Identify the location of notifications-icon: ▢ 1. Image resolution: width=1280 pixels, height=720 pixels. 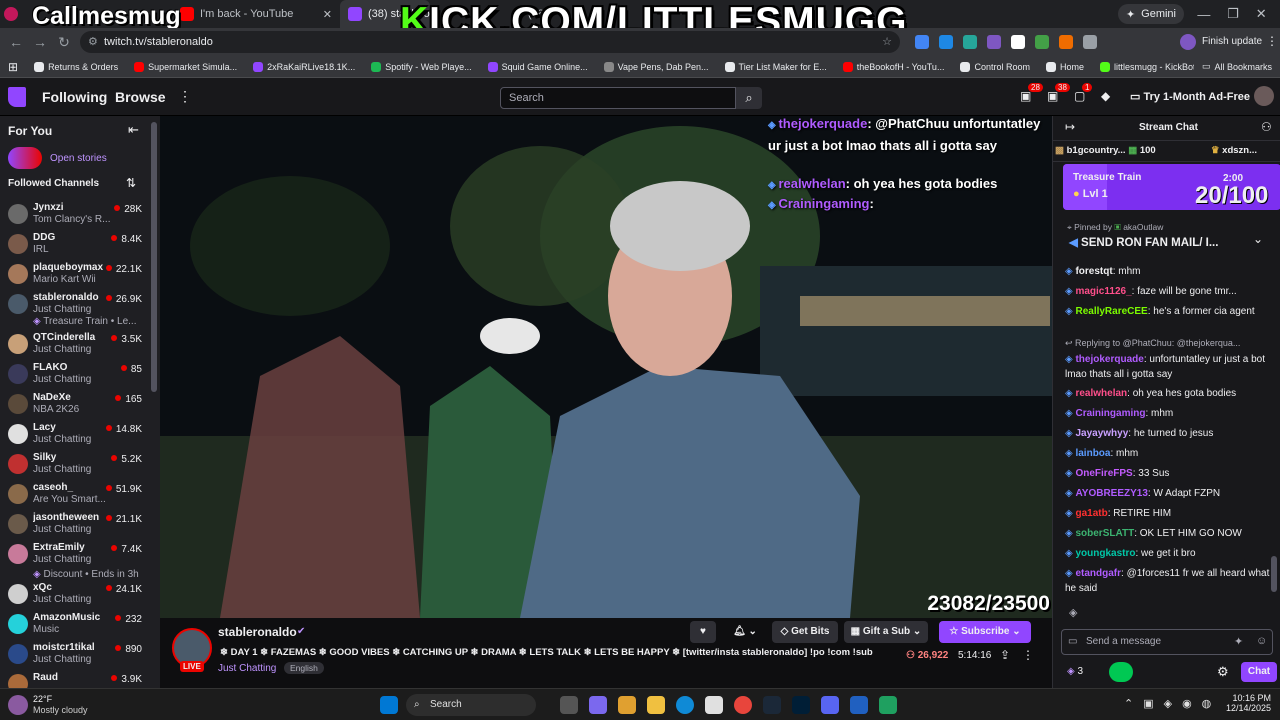
(1083, 93).